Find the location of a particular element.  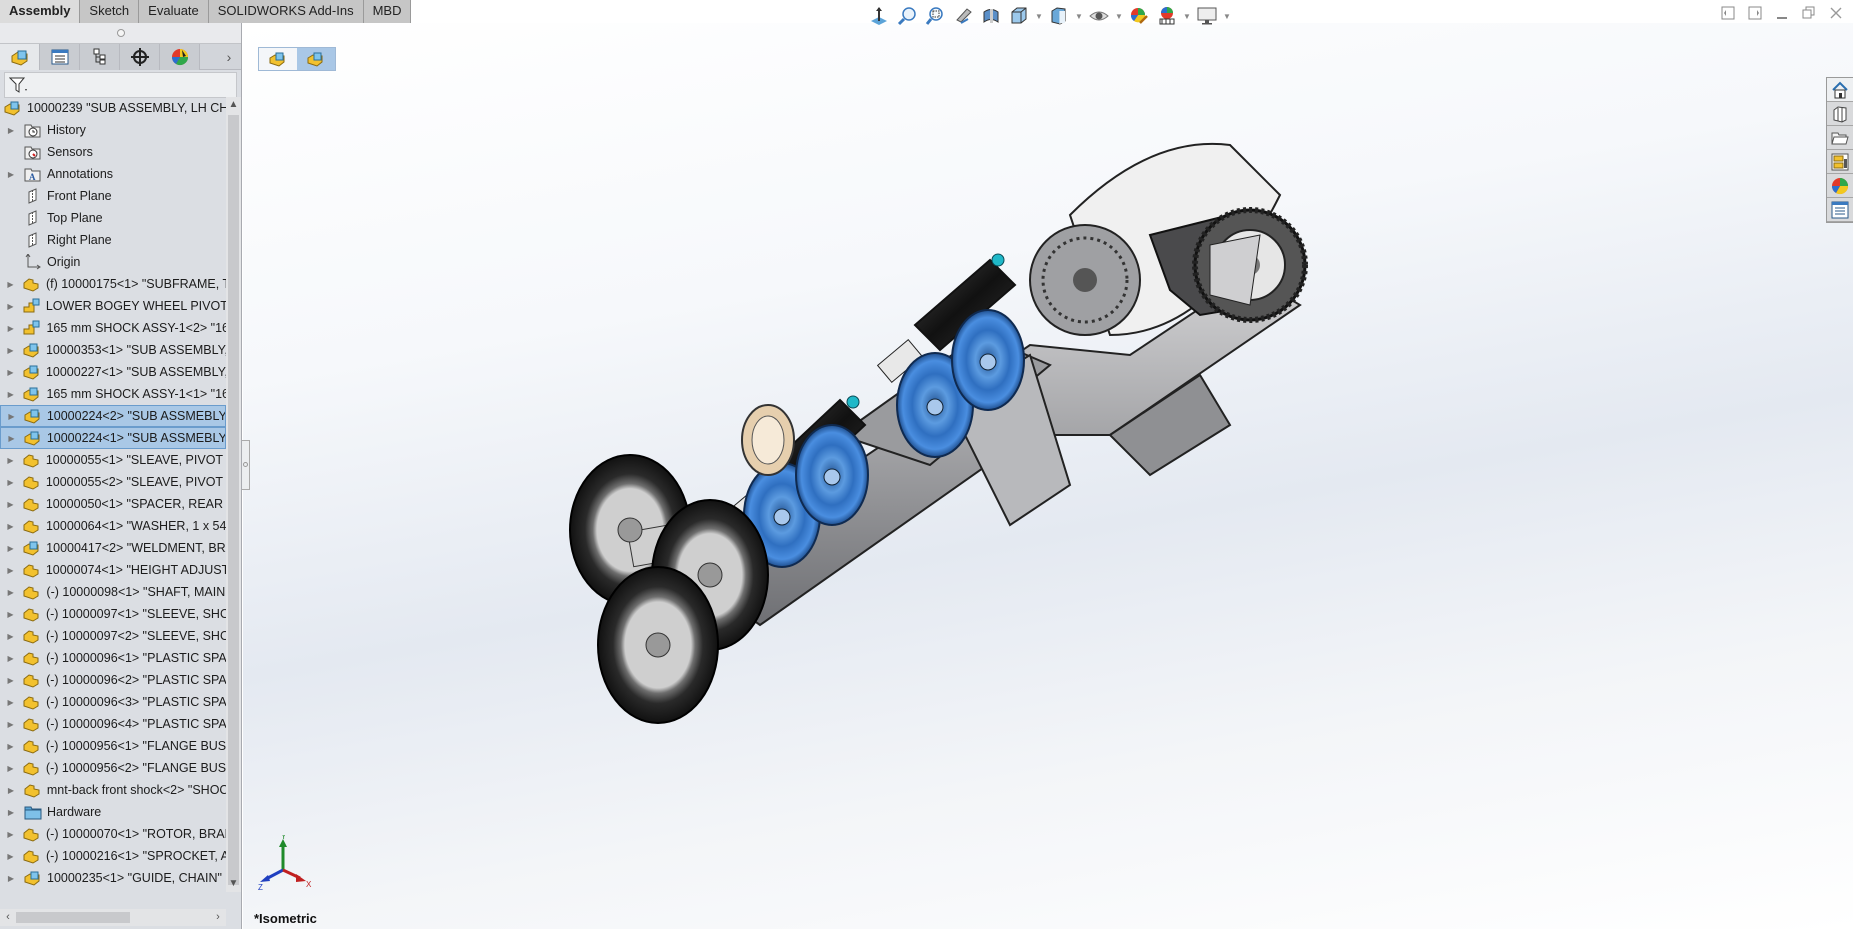

breadcrumb-parent-assembly is located at coordinates (278, 59).